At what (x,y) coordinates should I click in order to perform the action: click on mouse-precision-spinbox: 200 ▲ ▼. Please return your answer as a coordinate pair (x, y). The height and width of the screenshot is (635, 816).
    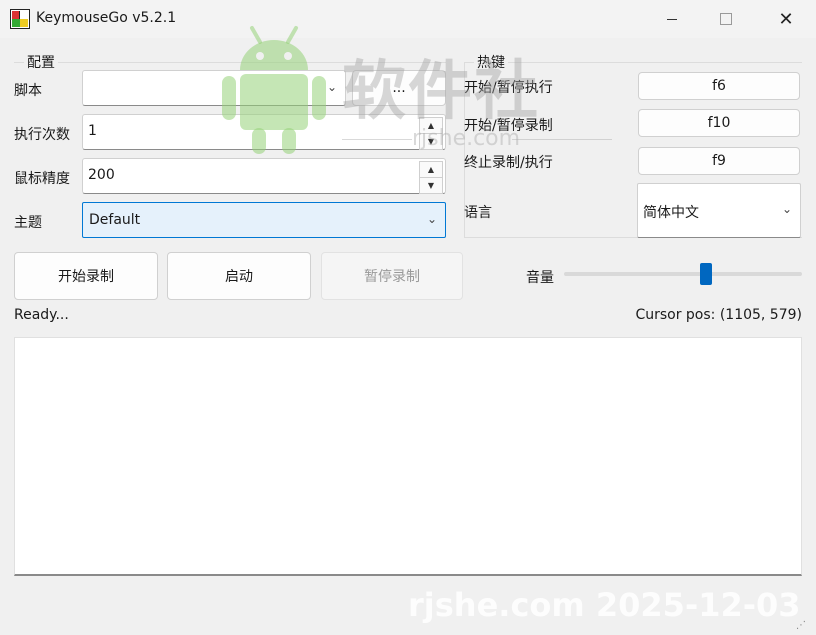
    Looking at the image, I should click on (264, 176).